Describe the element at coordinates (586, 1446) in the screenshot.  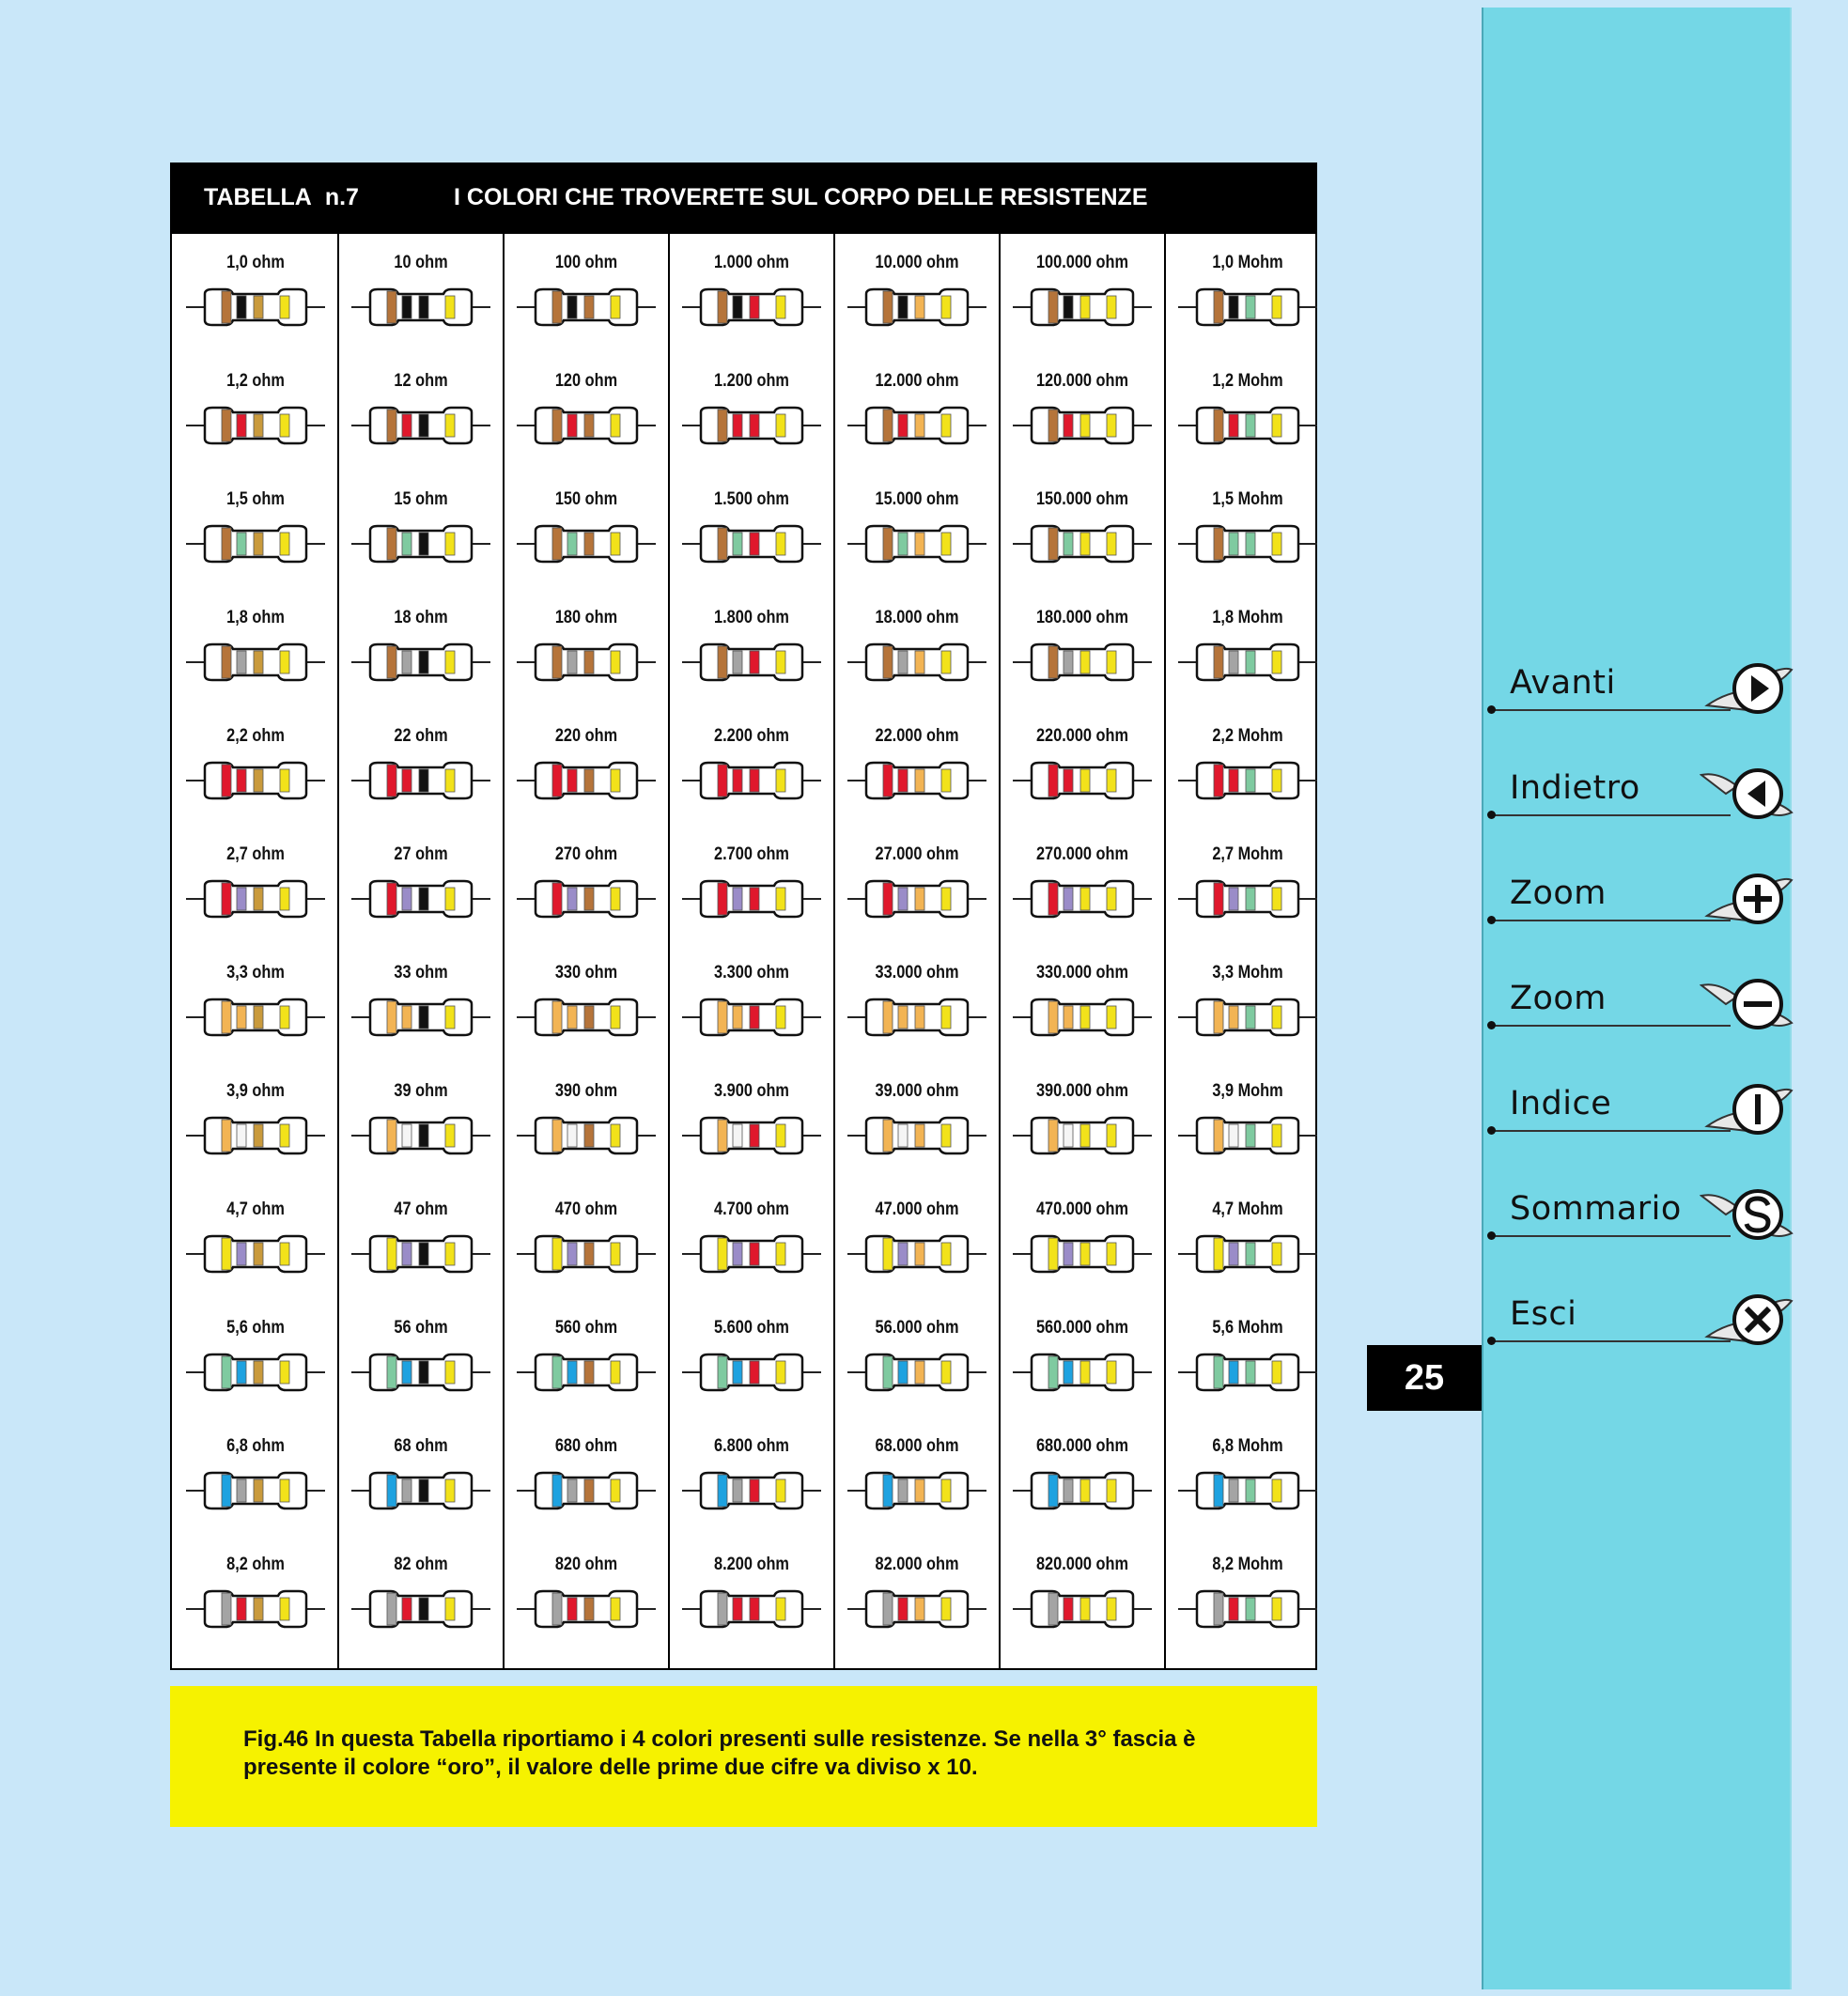
I see `resistance-value: 680 ohm` at that location.